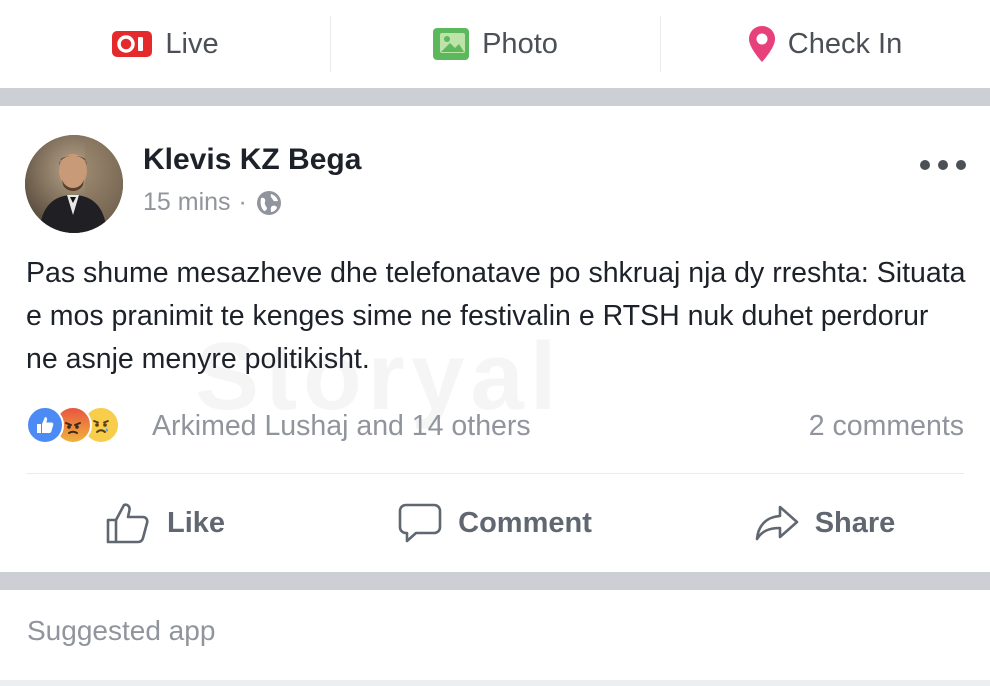 This screenshot has width=990, height=686. I want to click on reactions-summary: Arkimed Lushaj and 14 others, so click(341, 426).